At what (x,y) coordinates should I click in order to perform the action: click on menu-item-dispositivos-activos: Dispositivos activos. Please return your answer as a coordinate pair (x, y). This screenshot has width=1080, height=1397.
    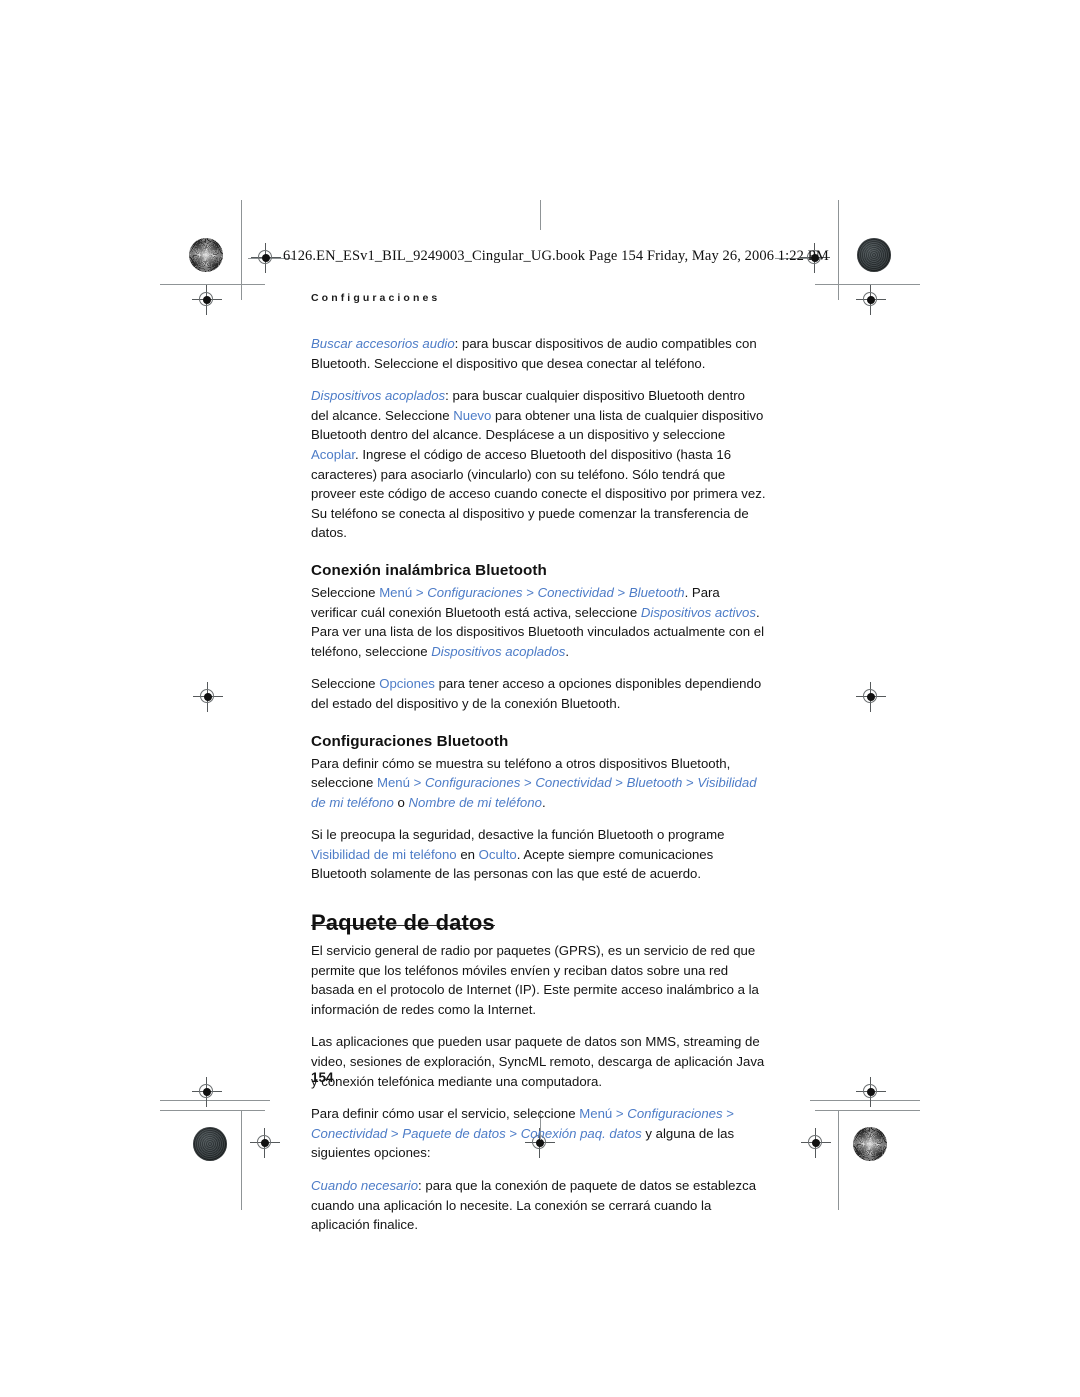
    Looking at the image, I should click on (698, 612).